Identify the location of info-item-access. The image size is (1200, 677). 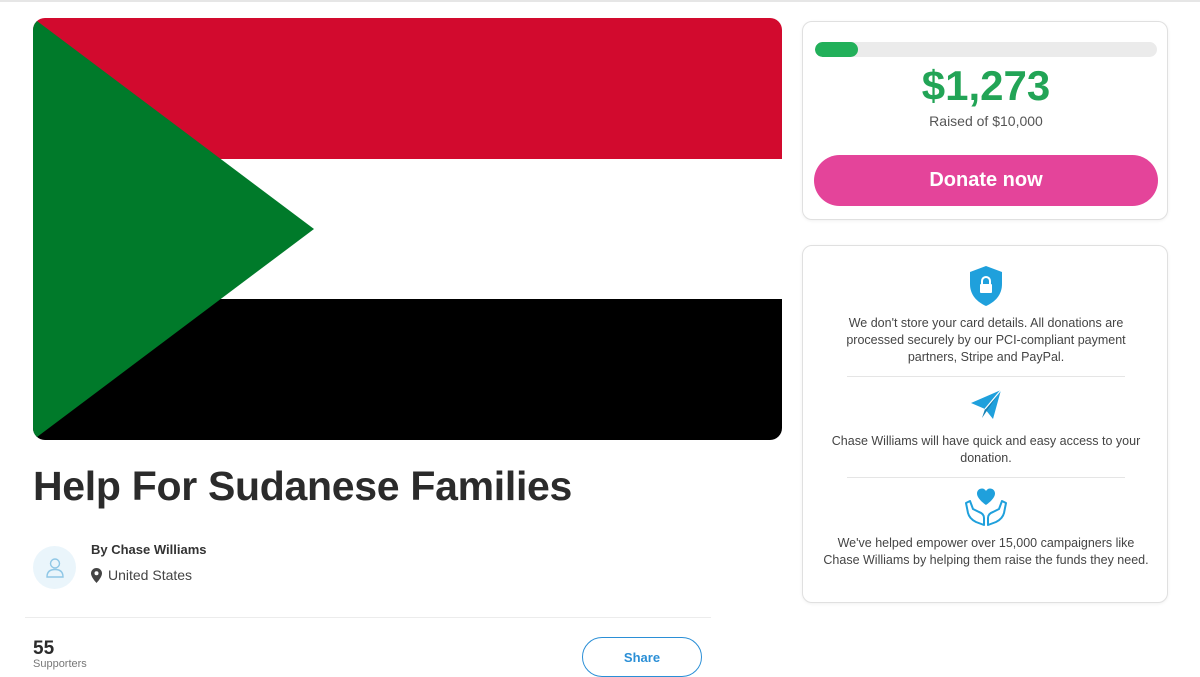
(986, 405).